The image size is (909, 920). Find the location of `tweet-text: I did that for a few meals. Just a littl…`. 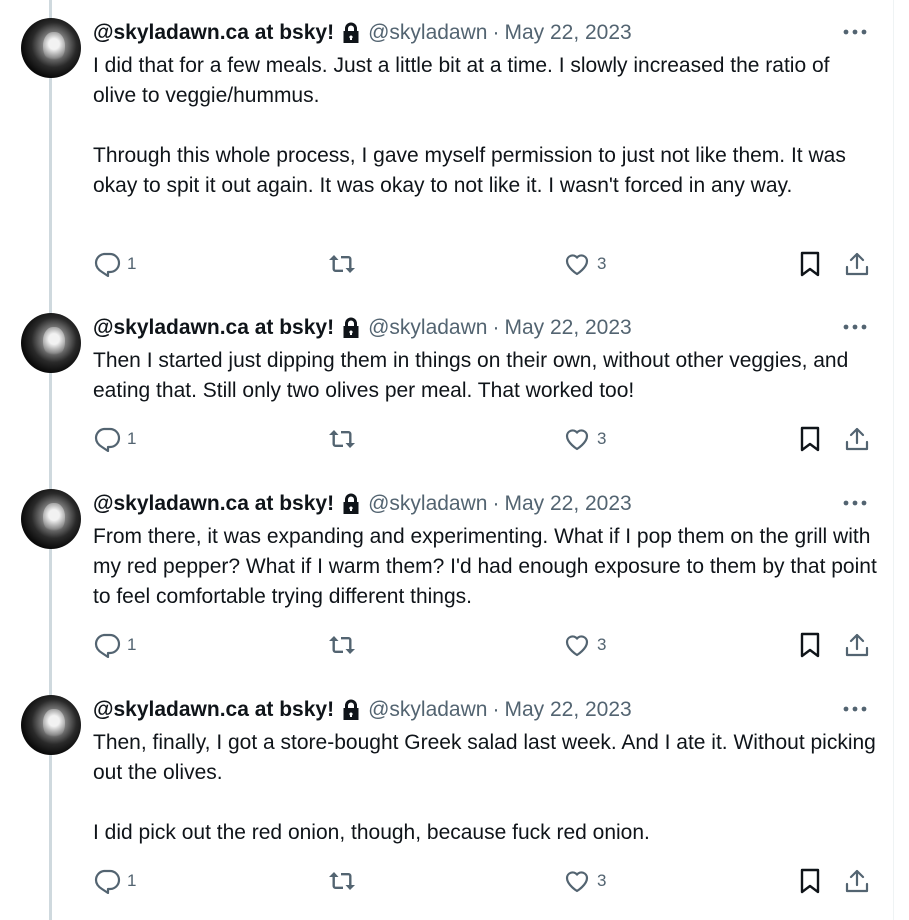

tweet-text: I did that for a few meals. Just a littl… is located at coordinates (485, 126).